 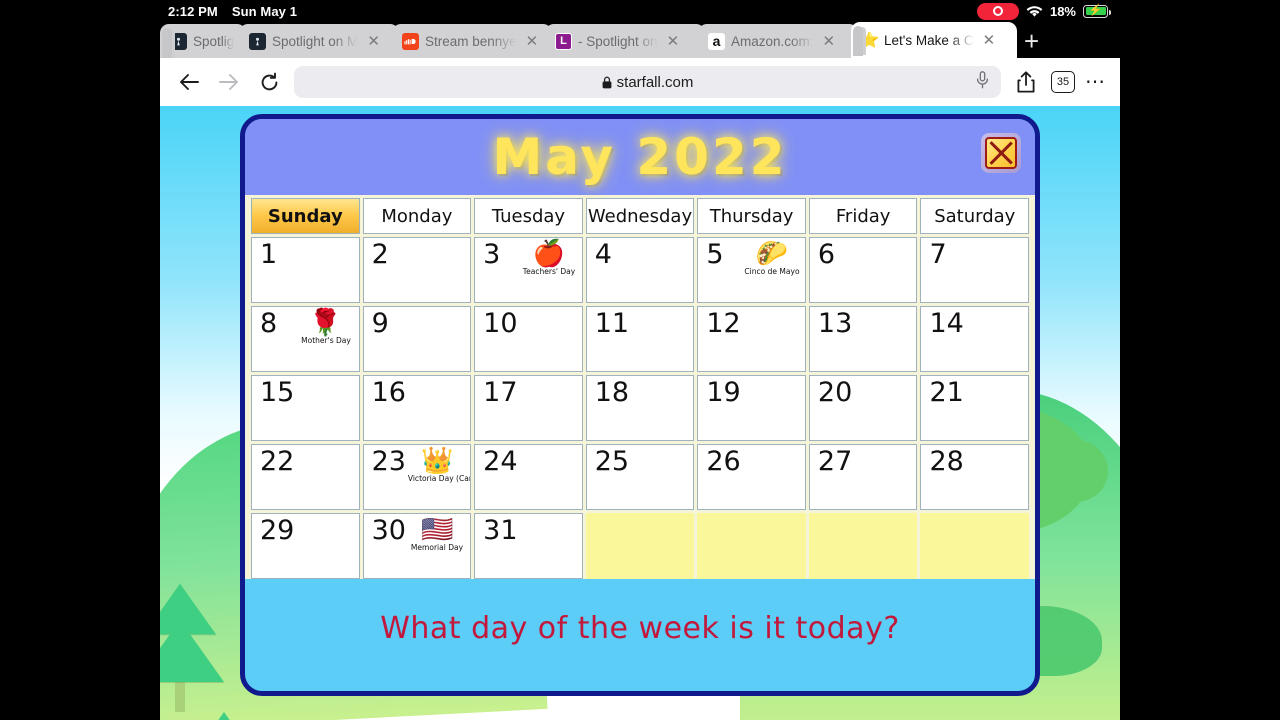 I want to click on day-number: 10, so click(x=500, y=323).